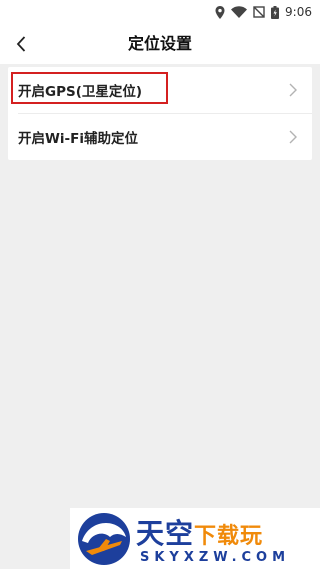 This screenshot has height=569, width=320. I want to click on status-time: 9:06, so click(298, 12).